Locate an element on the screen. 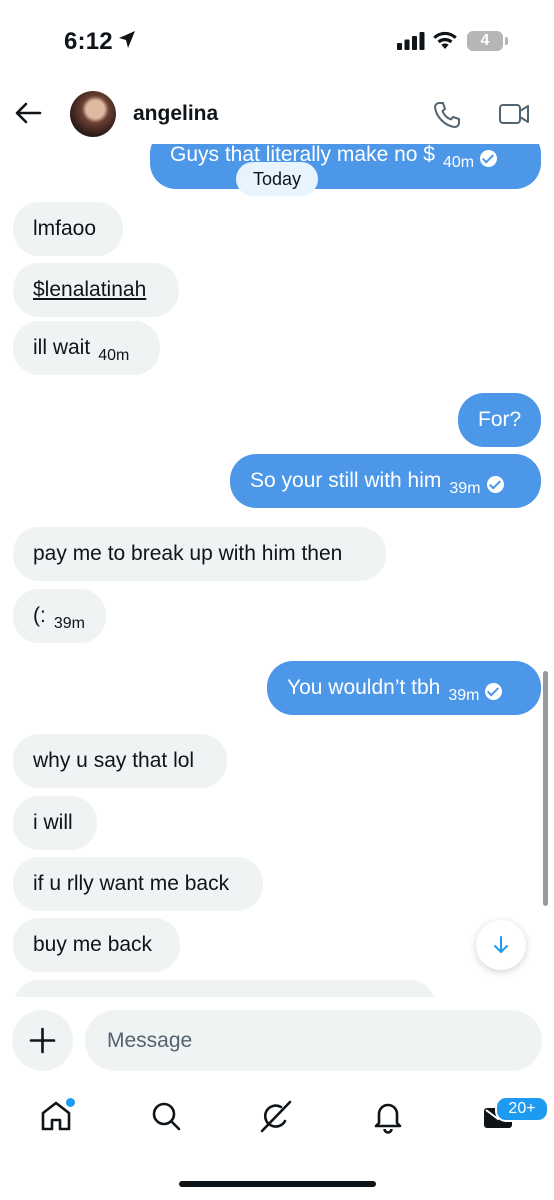 The height and width of the screenshot is (1200, 554). message-text: For? is located at coordinates (500, 419).